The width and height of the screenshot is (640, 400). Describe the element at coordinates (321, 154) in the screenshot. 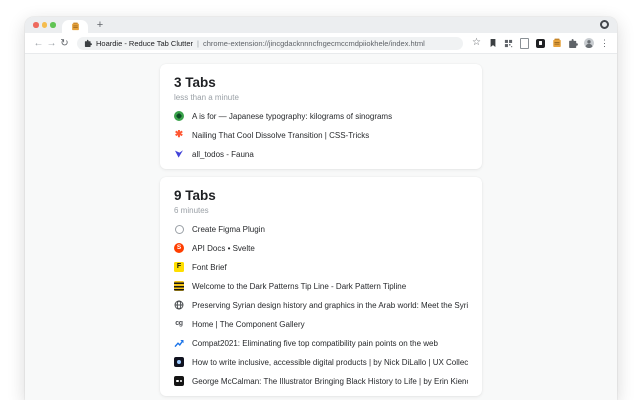

I see `saved-tab-row: all_todos - Fauna` at that location.